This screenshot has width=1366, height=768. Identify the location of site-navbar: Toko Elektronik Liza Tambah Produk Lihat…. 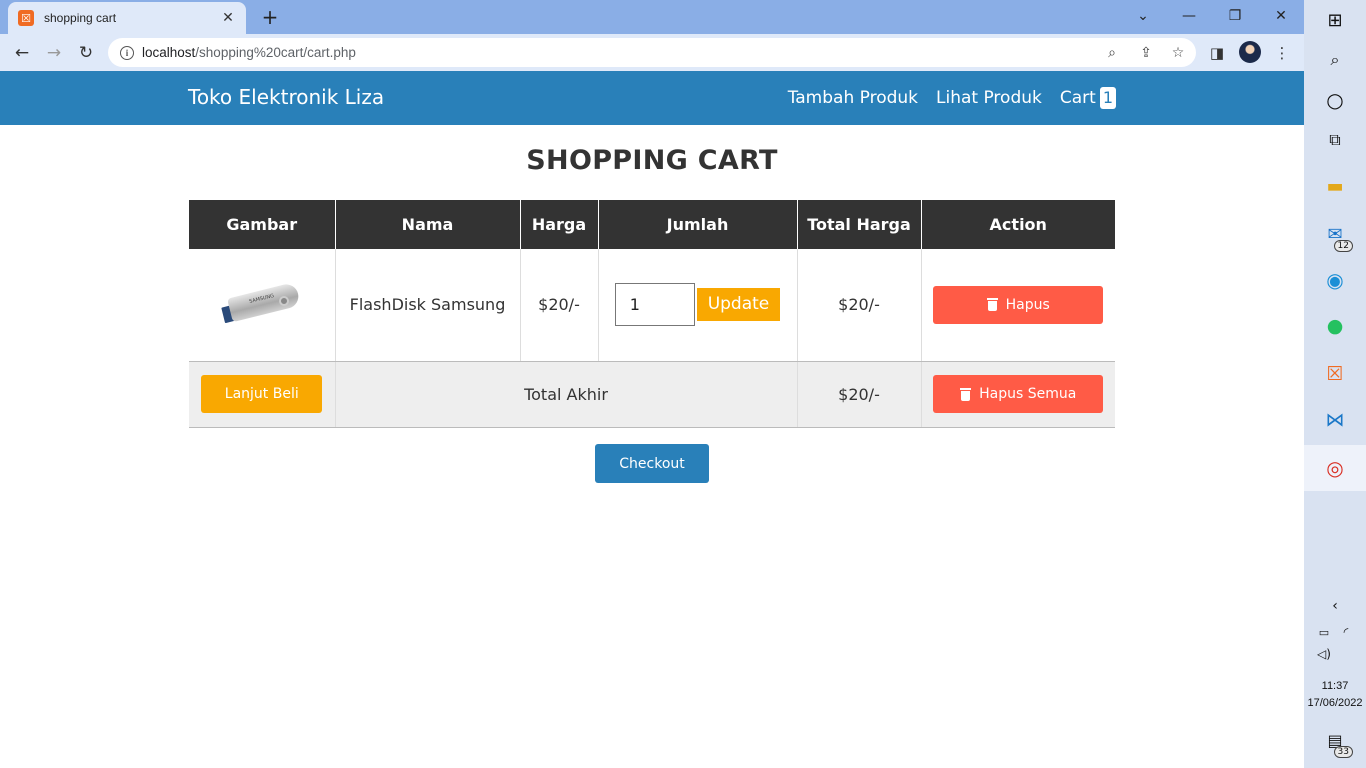
(652, 98).